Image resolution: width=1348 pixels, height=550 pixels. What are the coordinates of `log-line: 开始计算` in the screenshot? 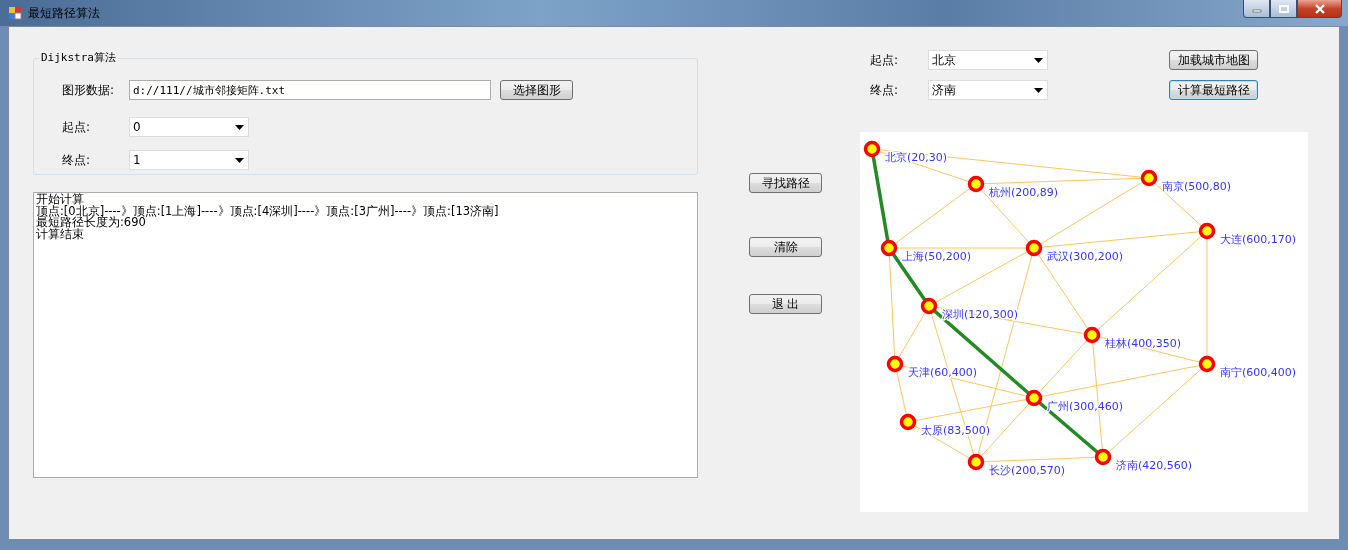 It's located at (60, 200).